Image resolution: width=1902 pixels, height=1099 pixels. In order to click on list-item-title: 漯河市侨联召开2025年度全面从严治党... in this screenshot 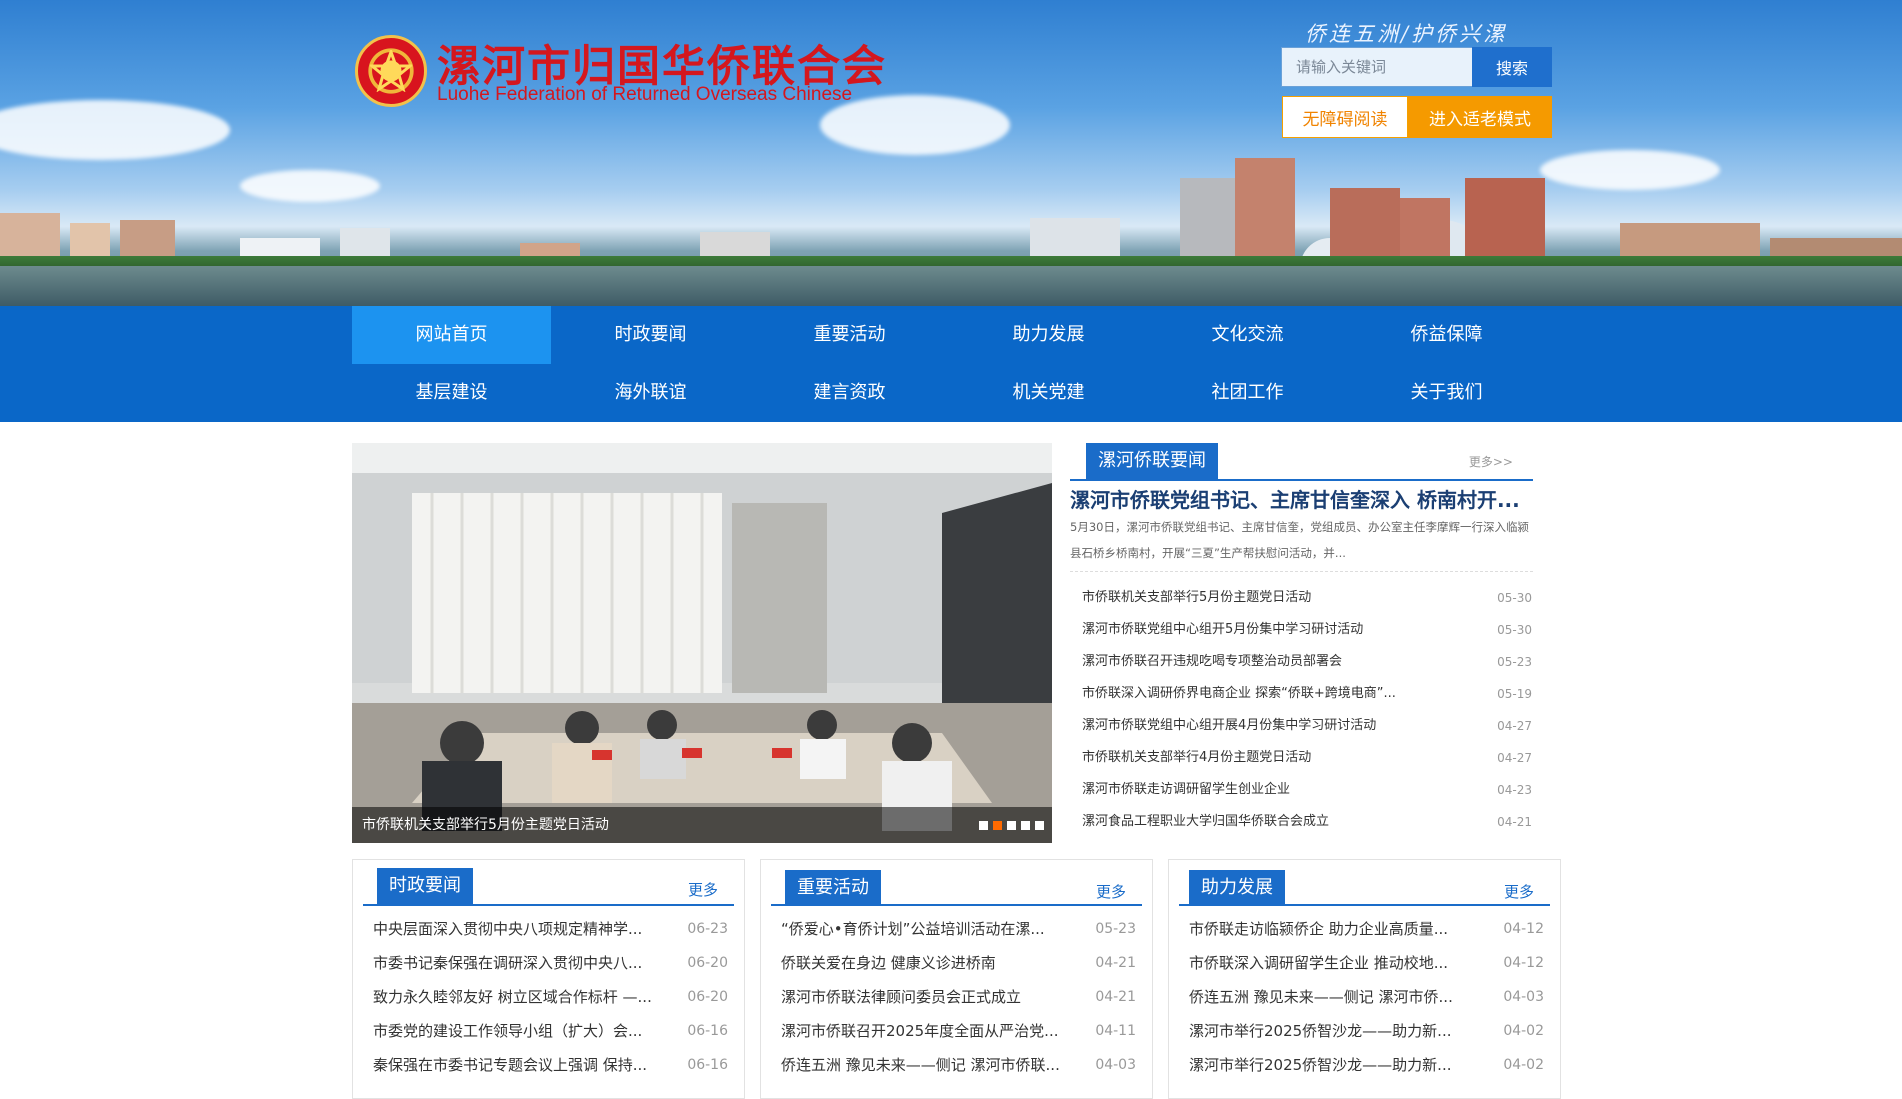, I will do `click(919, 1031)`.